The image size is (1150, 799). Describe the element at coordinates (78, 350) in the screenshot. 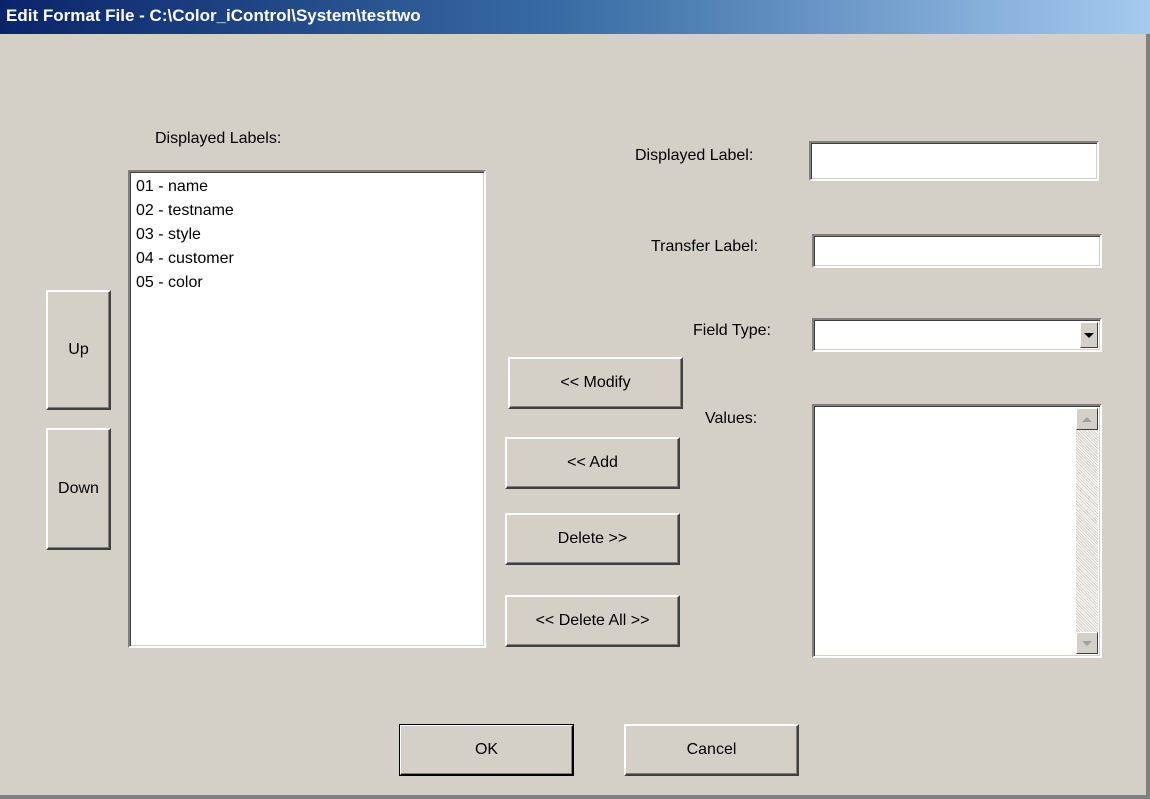

I see `up-button: Up` at that location.